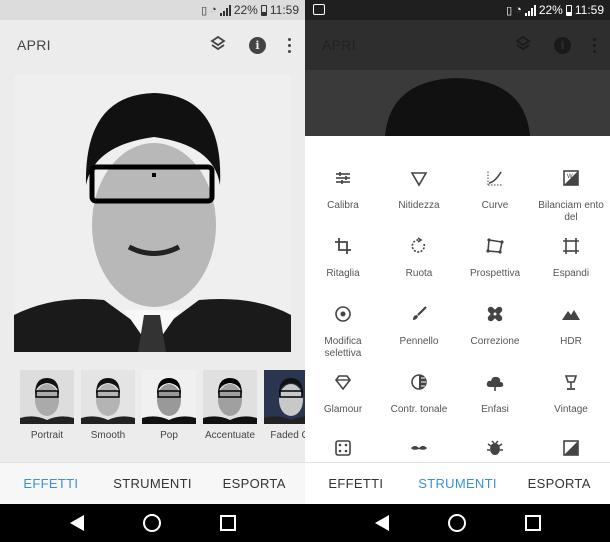 The height and width of the screenshot is (542, 610). Describe the element at coordinates (419, 382) in the screenshot. I see `tonal-icon` at that location.